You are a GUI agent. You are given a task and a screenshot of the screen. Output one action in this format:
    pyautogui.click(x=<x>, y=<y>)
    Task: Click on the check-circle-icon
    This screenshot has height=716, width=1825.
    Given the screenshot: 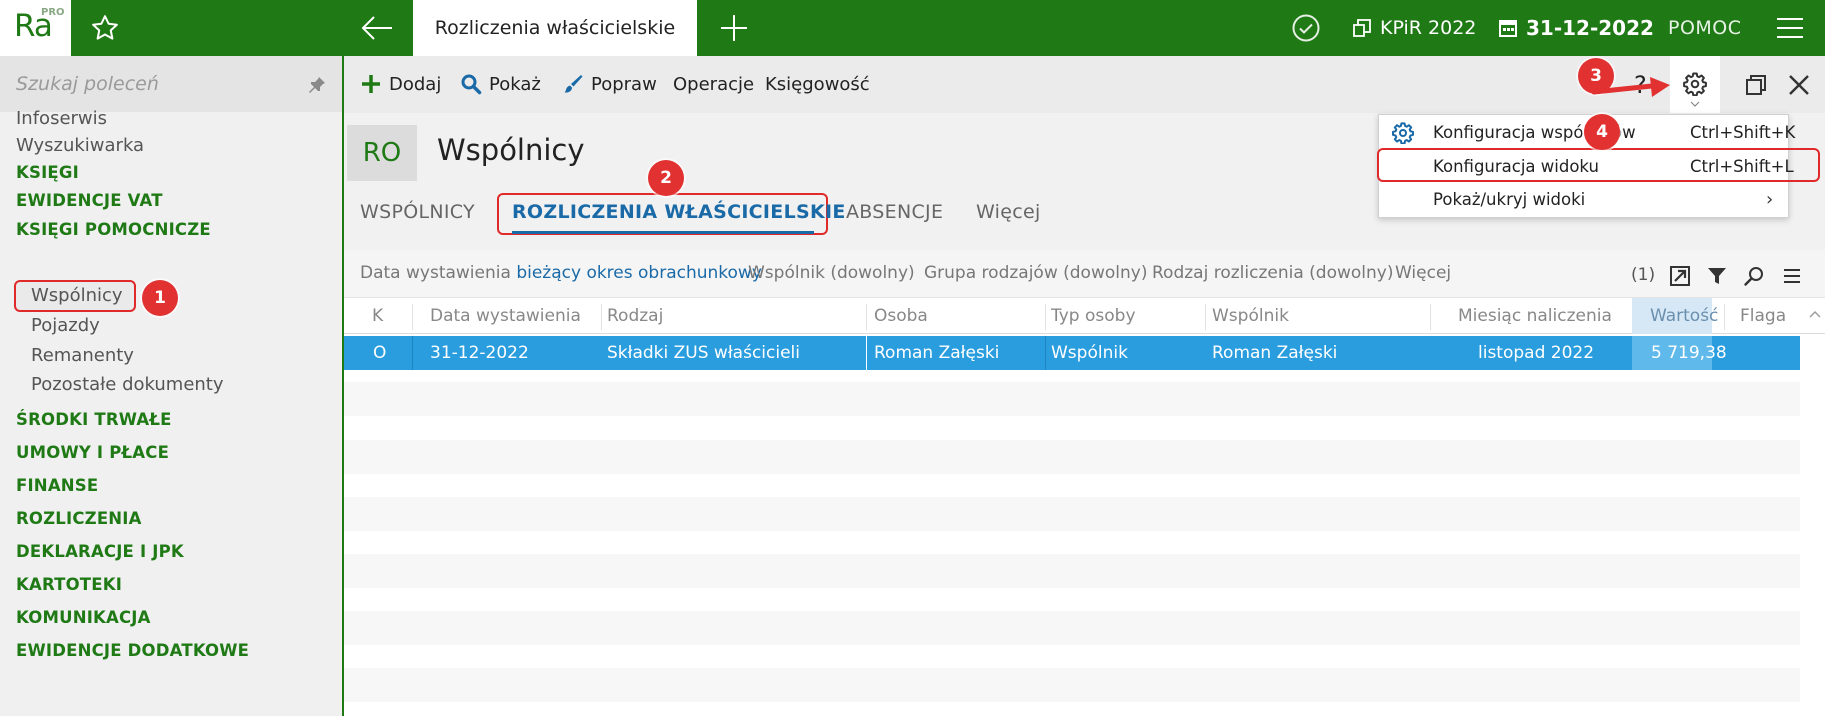 What is the action you would take?
    pyautogui.click(x=1306, y=28)
    